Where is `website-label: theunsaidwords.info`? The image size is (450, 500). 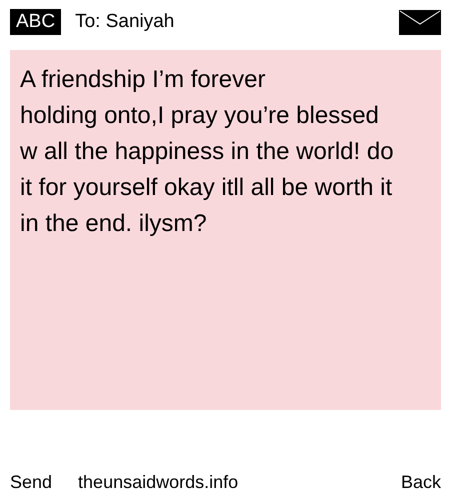 website-label: theunsaidwords.info is located at coordinates (159, 482).